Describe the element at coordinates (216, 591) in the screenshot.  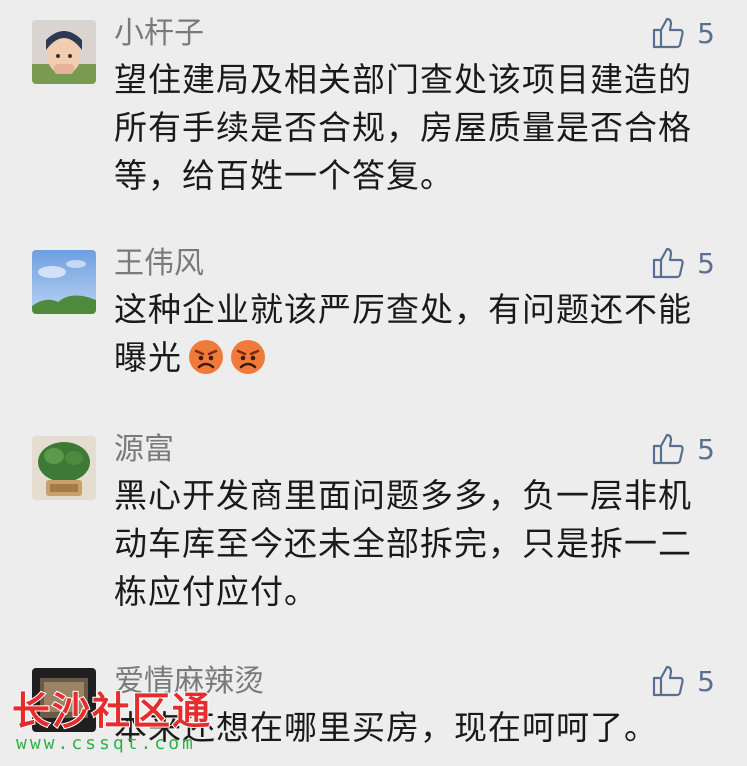
I see `comment-line: 栋应付应付。` at that location.